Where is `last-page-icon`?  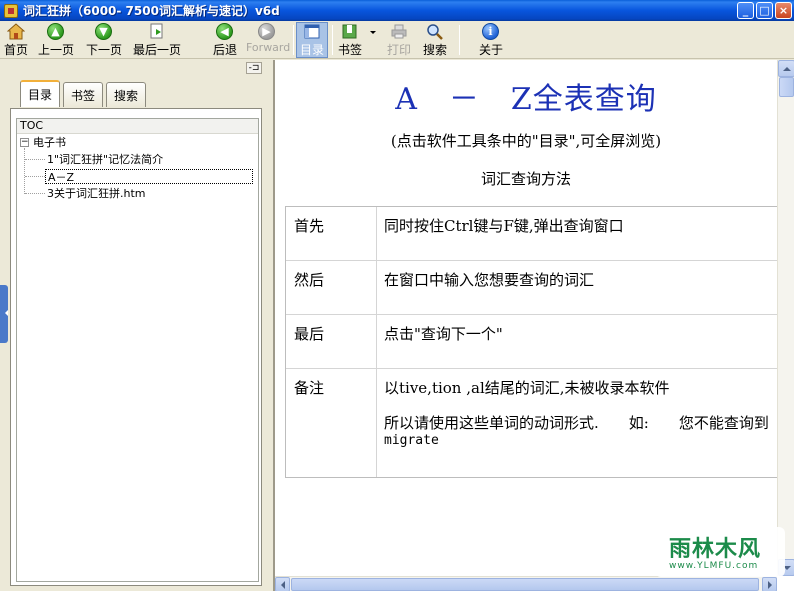 last-page-icon is located at coordinates (157, 31).